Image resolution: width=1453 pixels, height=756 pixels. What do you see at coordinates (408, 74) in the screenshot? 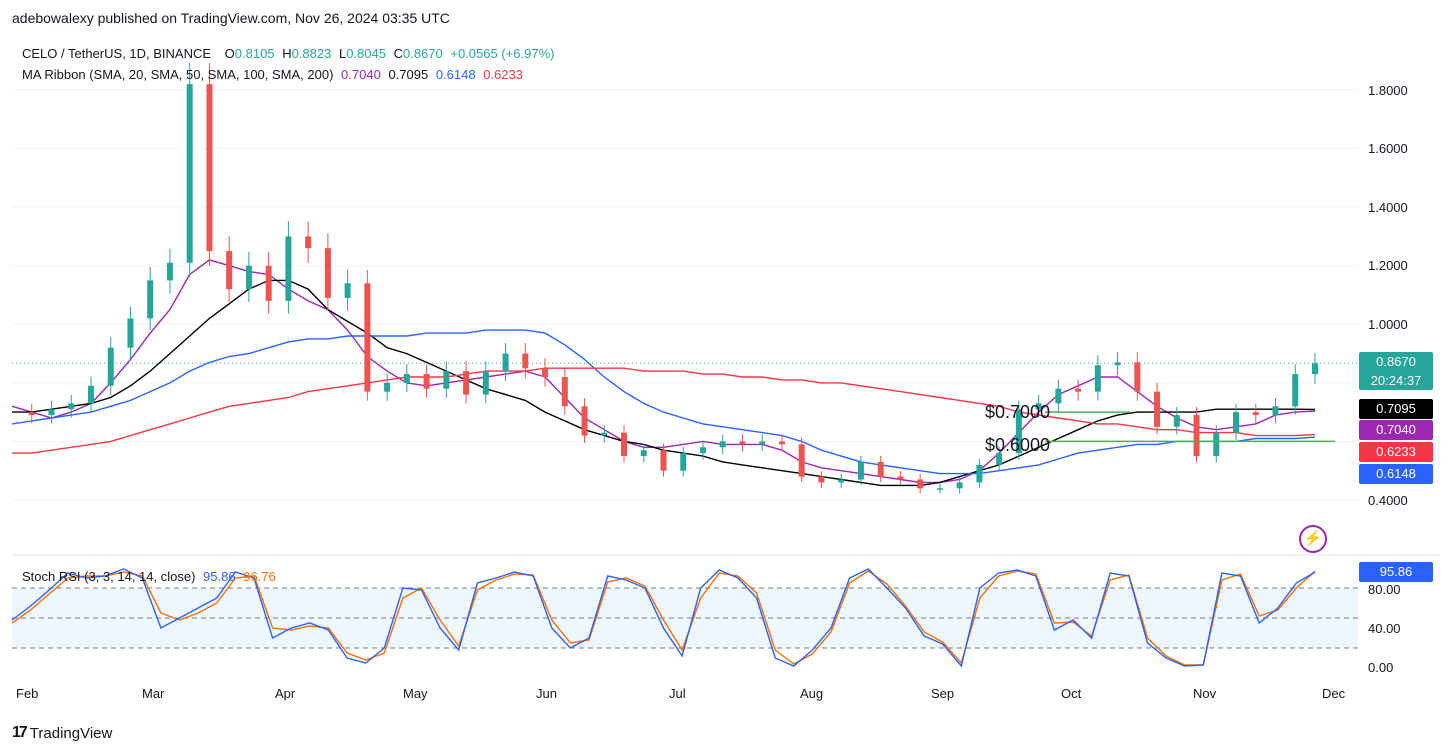
I see `sma50-value: 0.7095` at bounding box center [408, 74].